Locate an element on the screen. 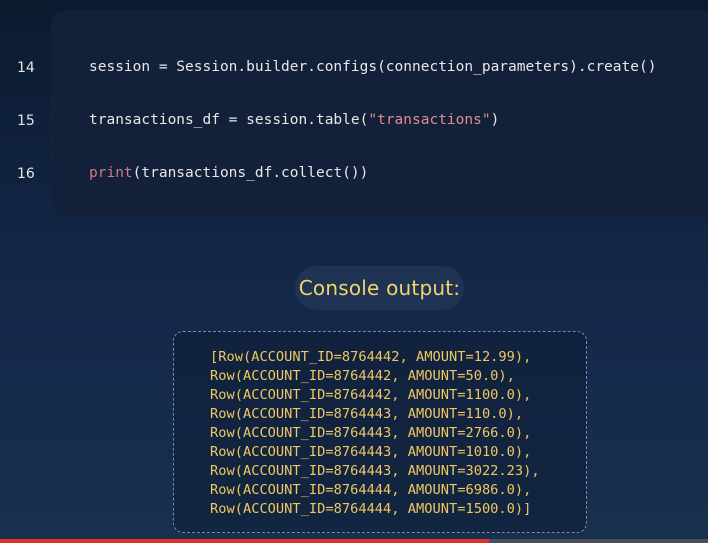  string-literal: "transactions" is located at coordinates (429, 120).